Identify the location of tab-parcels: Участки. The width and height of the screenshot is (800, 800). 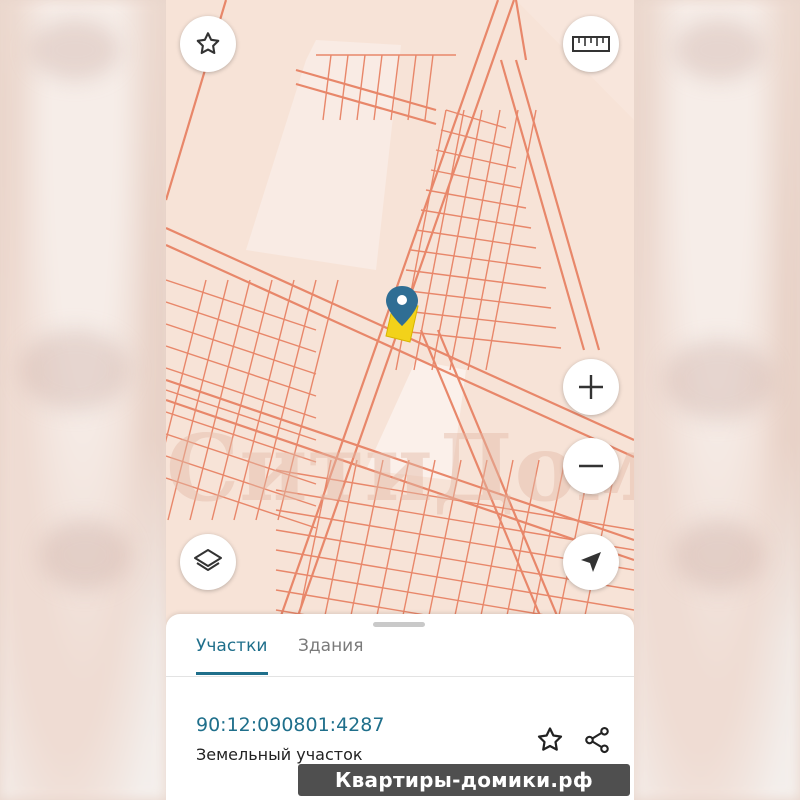
(231, 646).